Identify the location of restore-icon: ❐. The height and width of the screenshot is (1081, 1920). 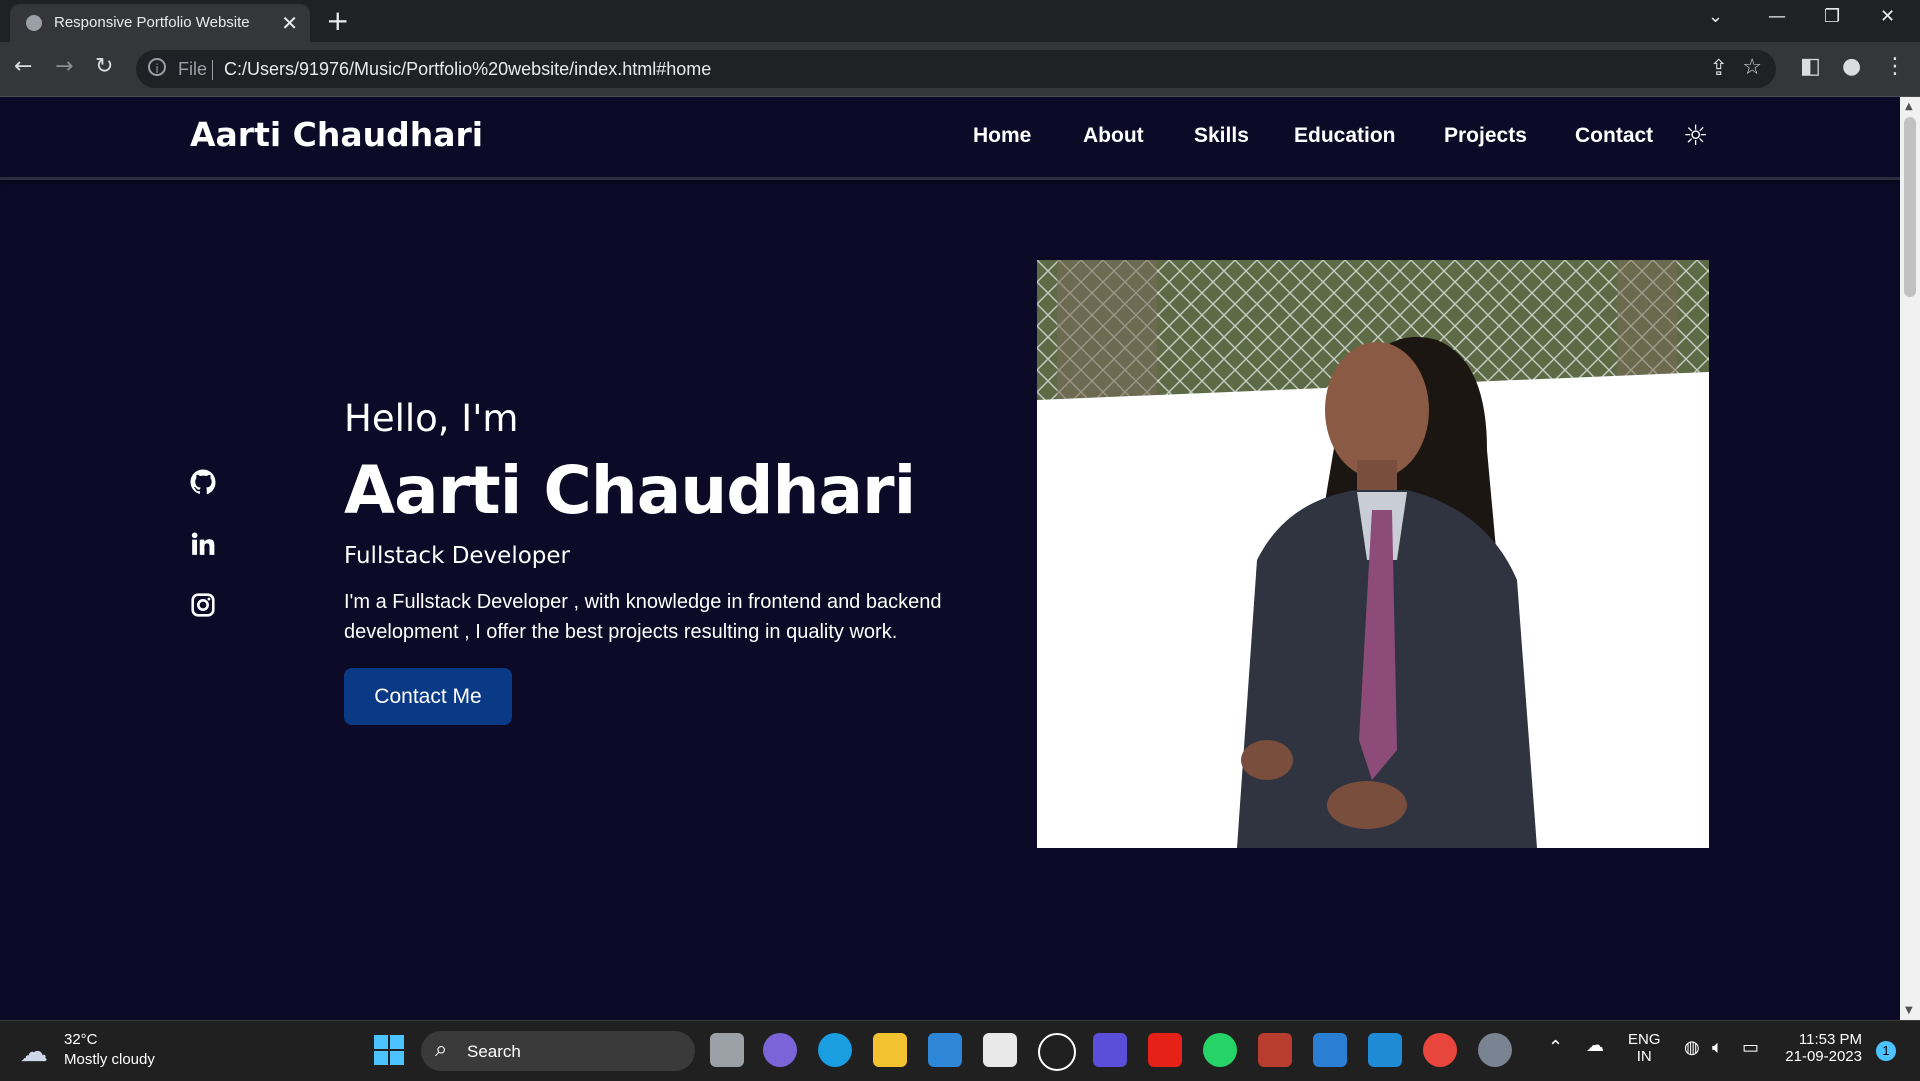
(1832, 16).